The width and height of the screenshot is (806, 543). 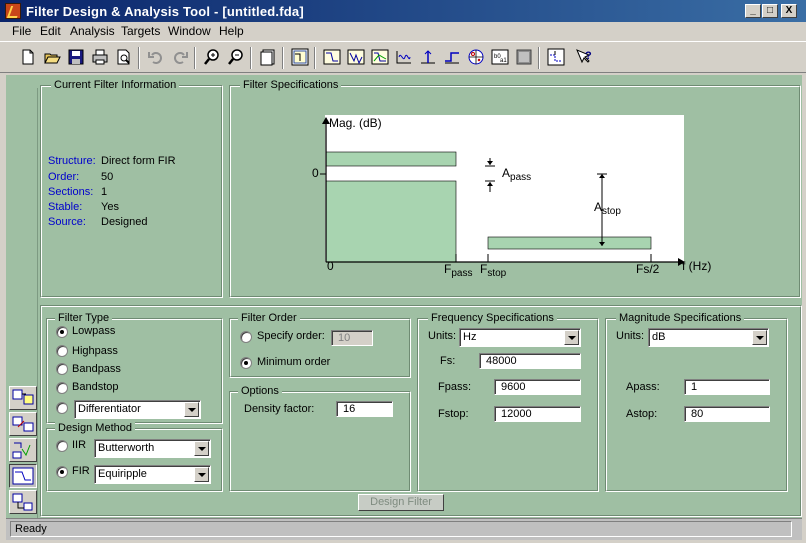 I want to click on frequency-specs-label: Frequency Specifications, so click(x=492, y=318).